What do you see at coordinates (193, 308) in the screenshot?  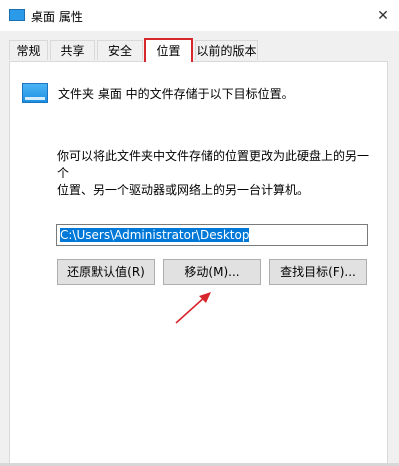 I see `arrow-icon` at bounding box center [193, 308].